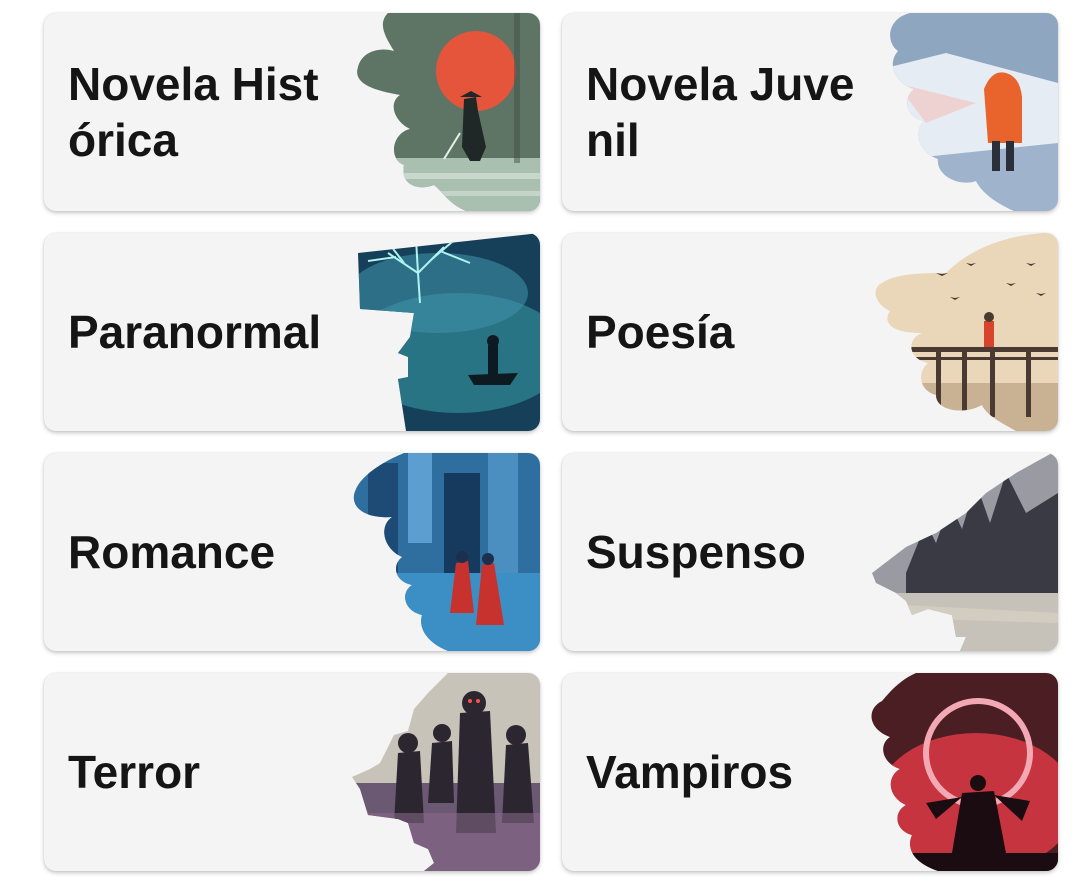  What do you see at coordinates (292, 552) in the screenshot?
I see `genre-card-romance: Romance` at bounding box center [292, 552].